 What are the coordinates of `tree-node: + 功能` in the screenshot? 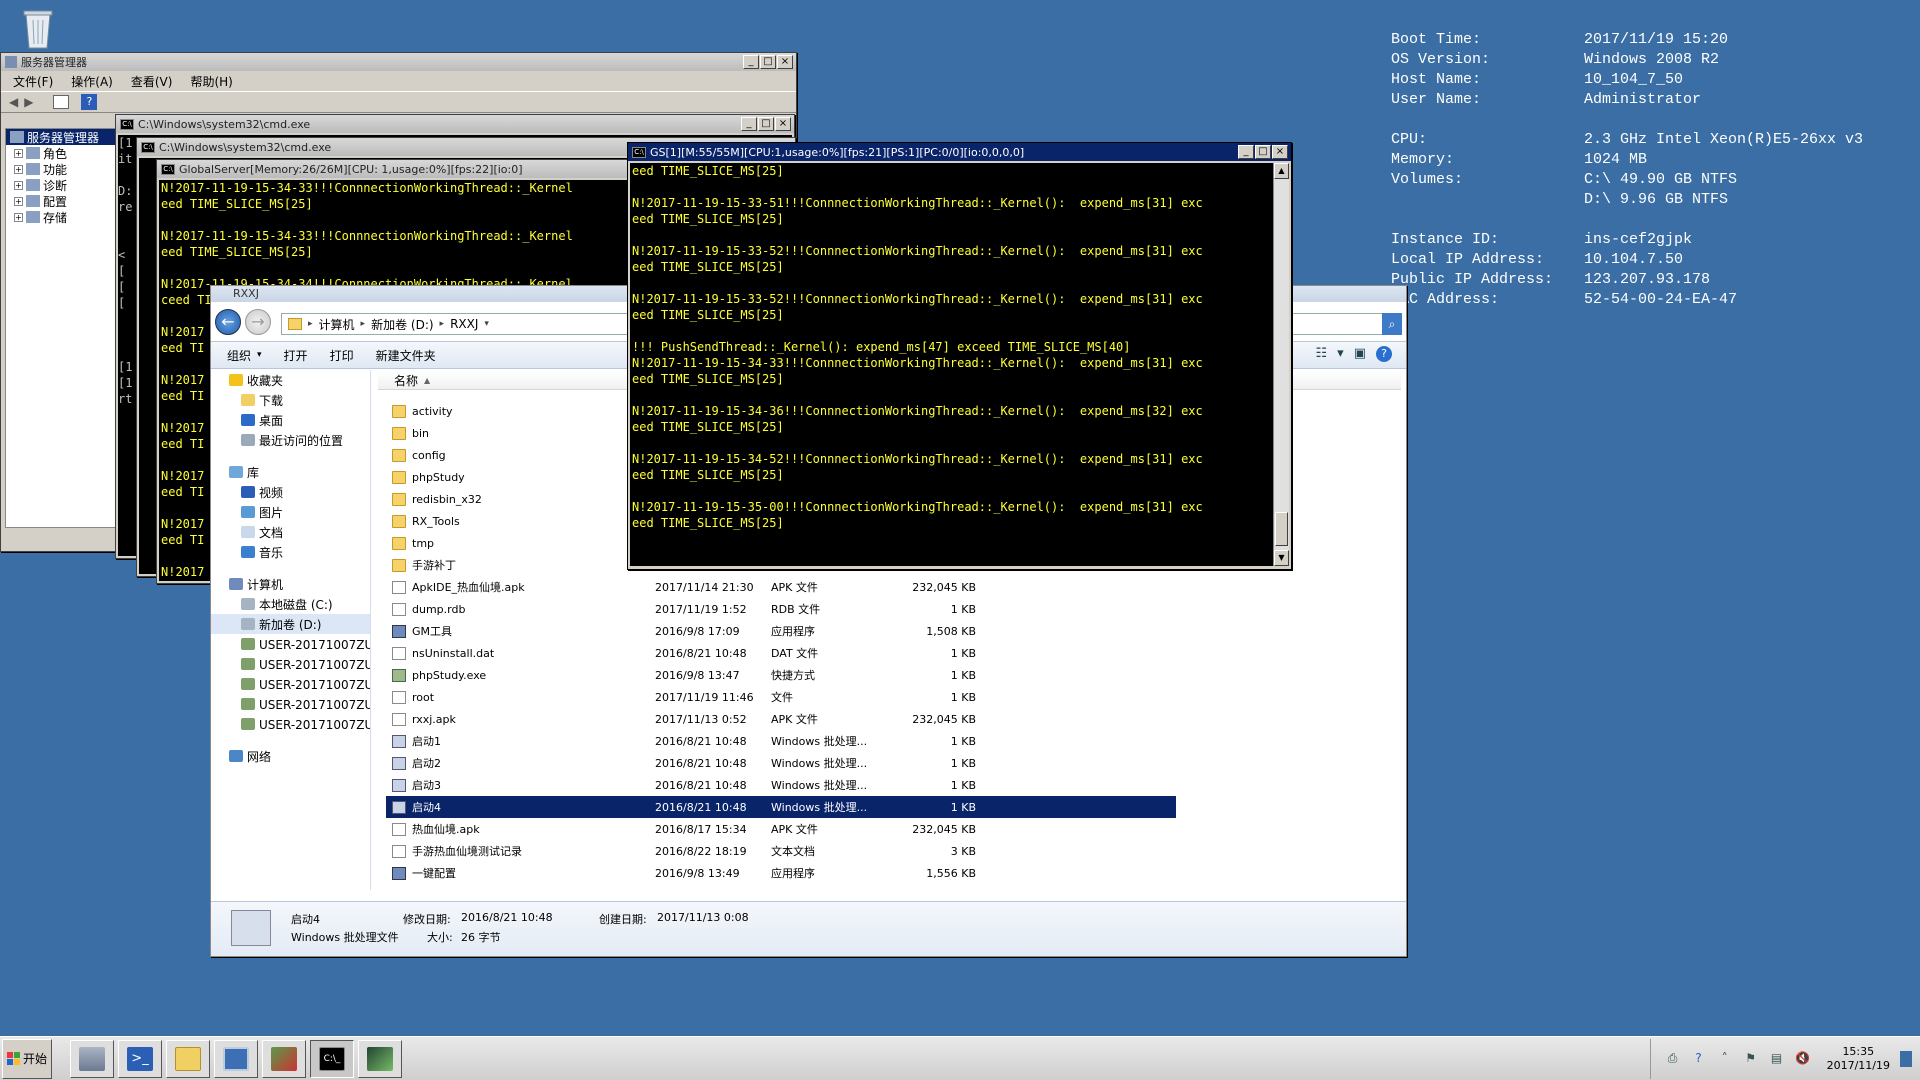 It's located at (63, 169).